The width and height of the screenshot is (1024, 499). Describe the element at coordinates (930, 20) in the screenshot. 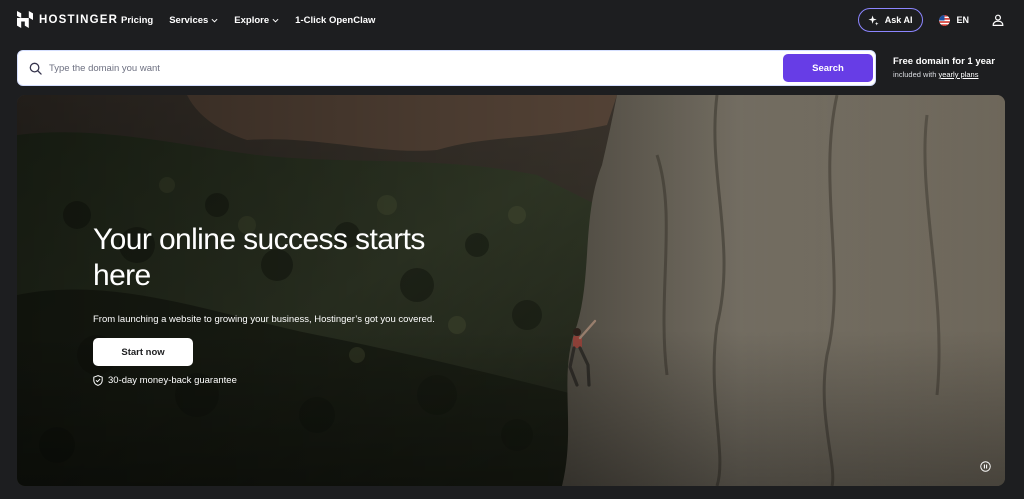

I see `nav-actions: Ask AI EN` at that location.